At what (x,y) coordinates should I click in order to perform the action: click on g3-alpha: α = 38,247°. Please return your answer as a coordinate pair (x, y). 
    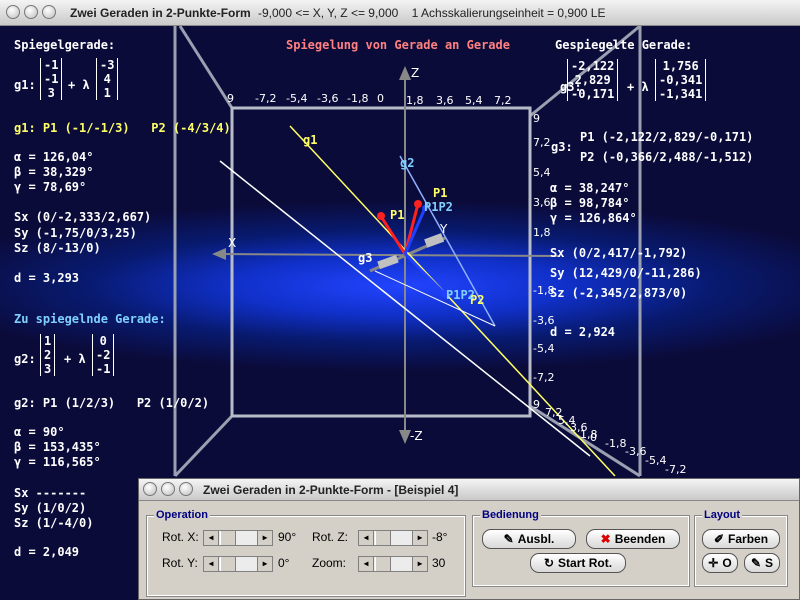
    Looking at the image, I should click on (590, 188).